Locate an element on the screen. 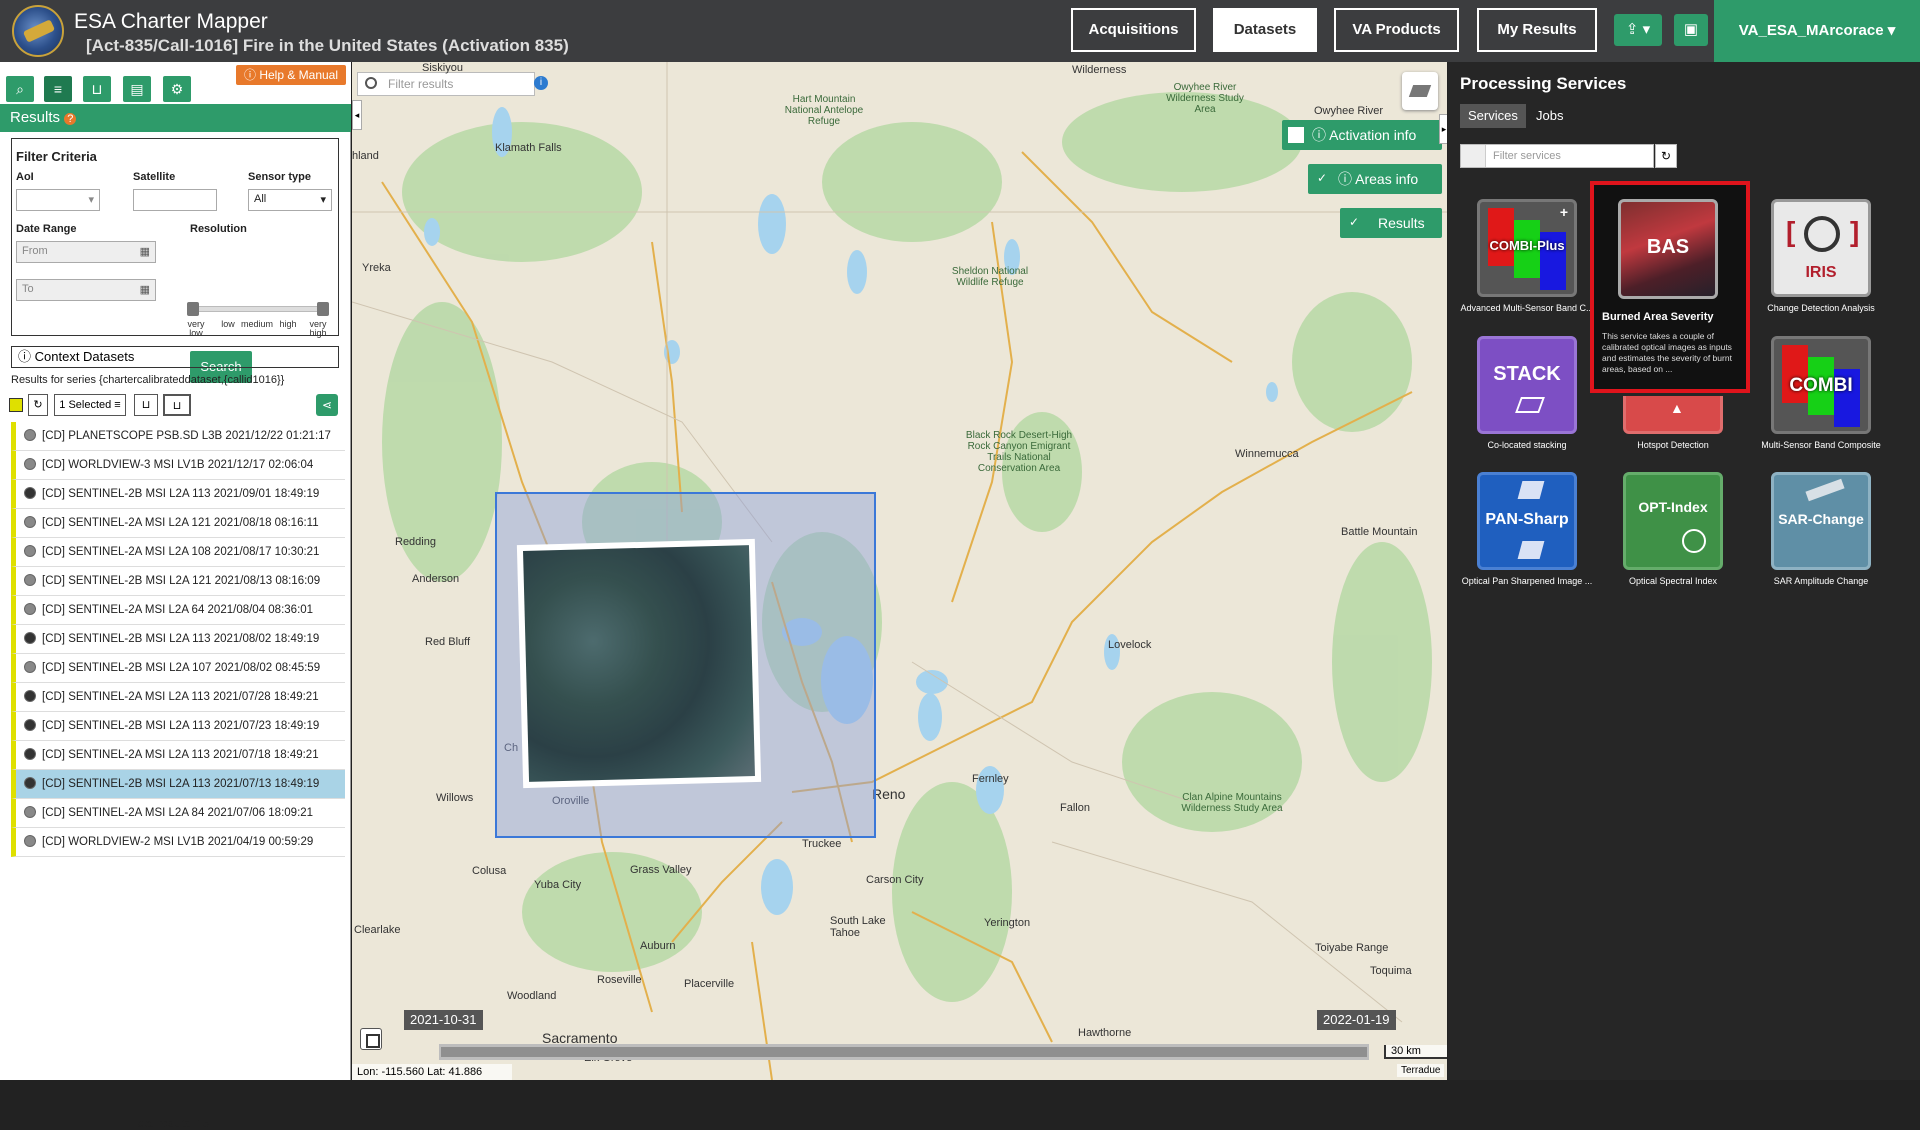 Image resolution: width=1920 pixels, height=1130 pixels. fullscreen-icon is located at coordinates (371, 1039).